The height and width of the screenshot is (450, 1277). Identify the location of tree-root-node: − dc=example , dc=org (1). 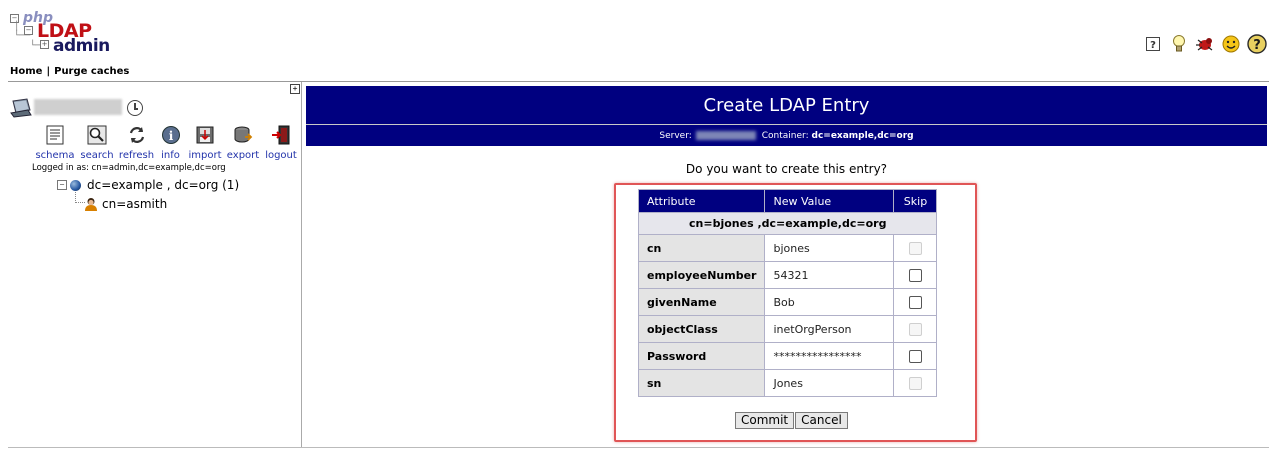
(148, 185).